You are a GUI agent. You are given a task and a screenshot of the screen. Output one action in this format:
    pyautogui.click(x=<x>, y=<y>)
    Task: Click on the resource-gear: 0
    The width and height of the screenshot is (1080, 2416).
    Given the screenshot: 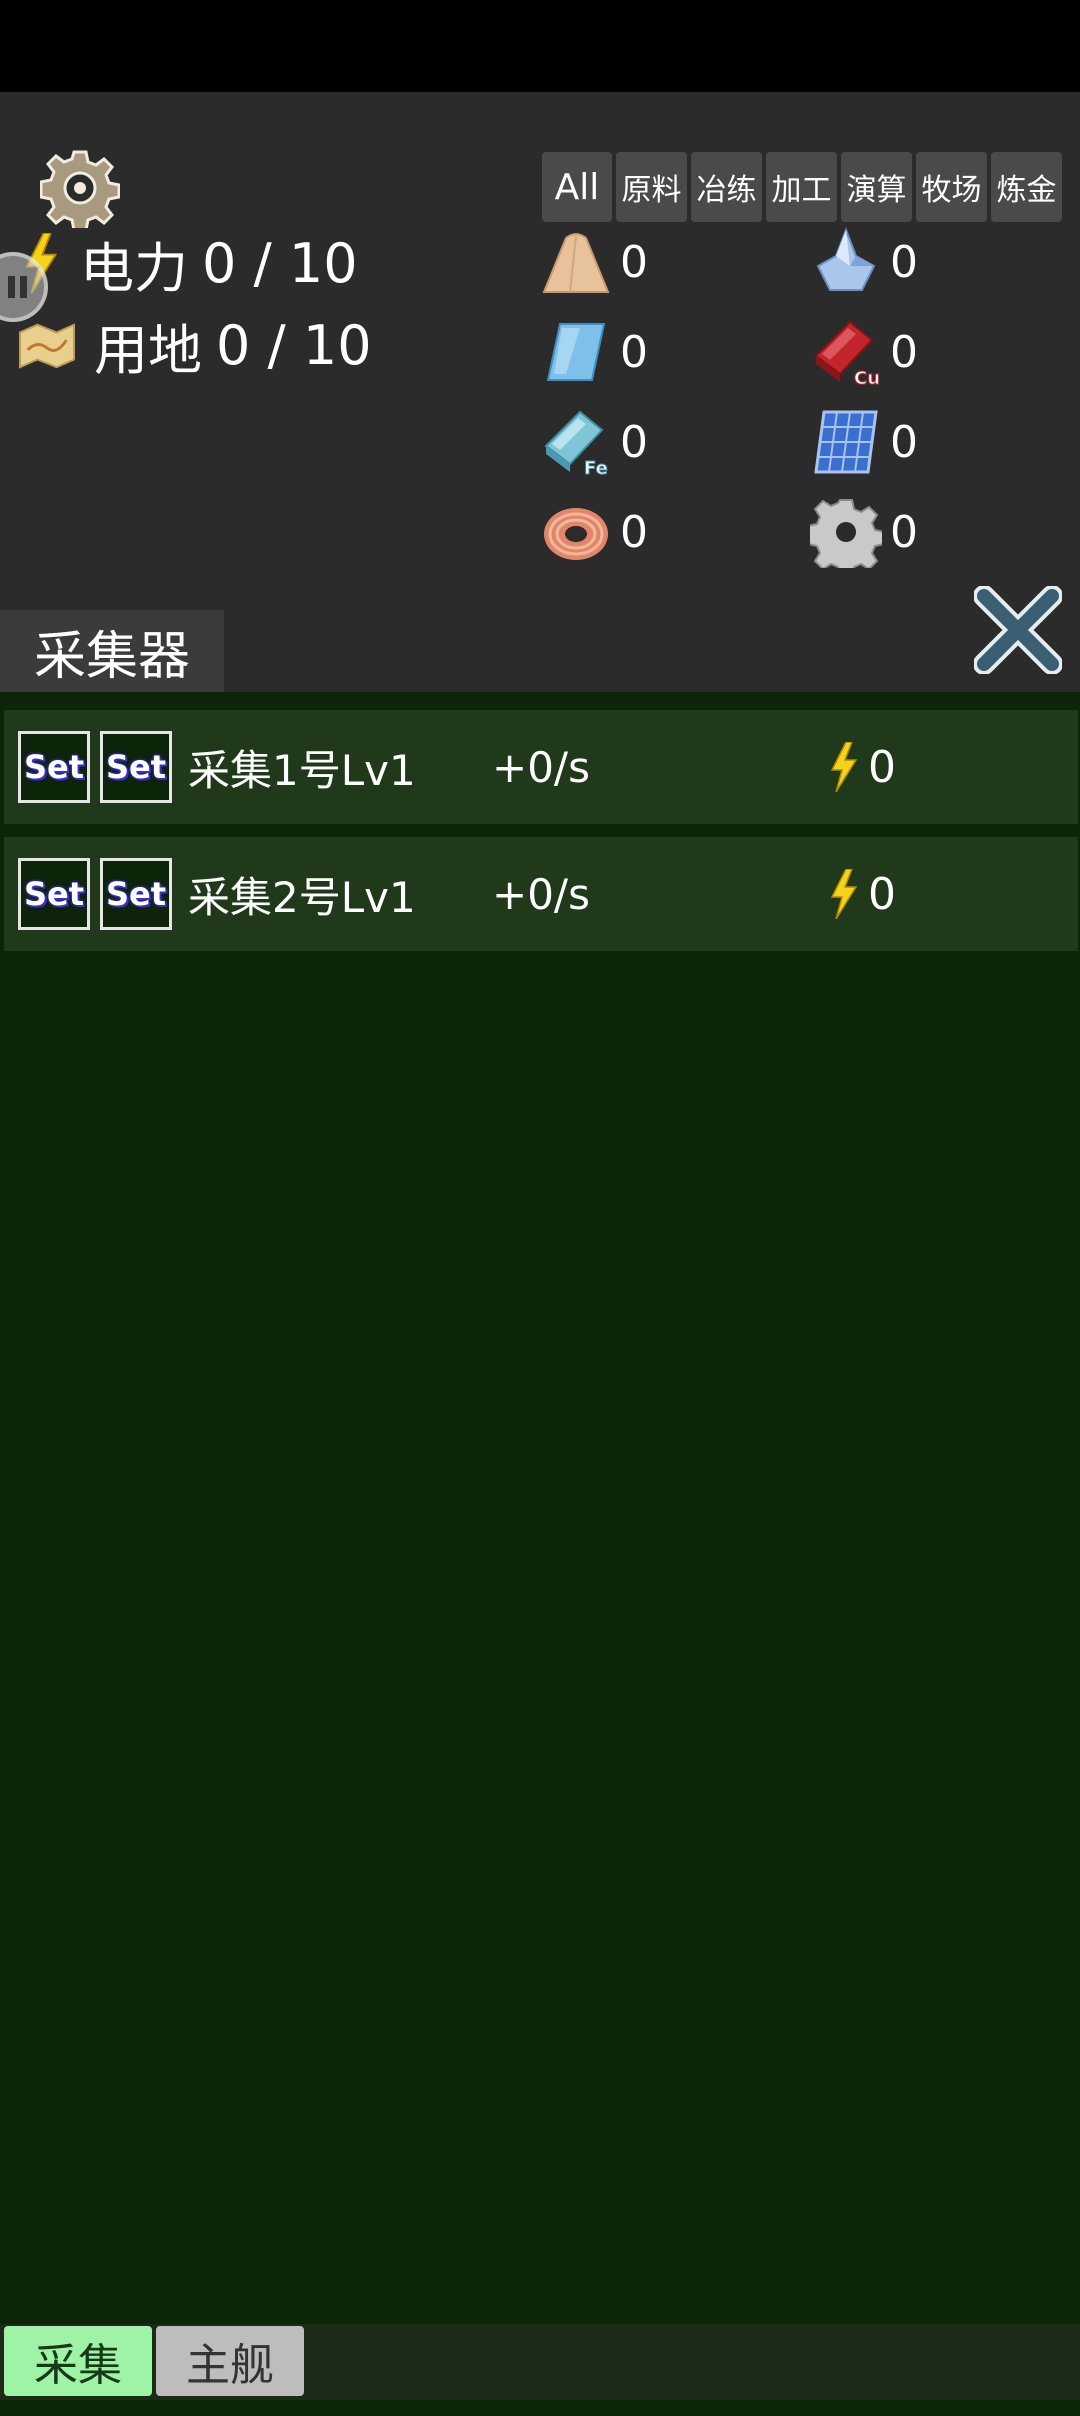 What is the action you would take?
    pyautogui.click(x=864, y=532)
    